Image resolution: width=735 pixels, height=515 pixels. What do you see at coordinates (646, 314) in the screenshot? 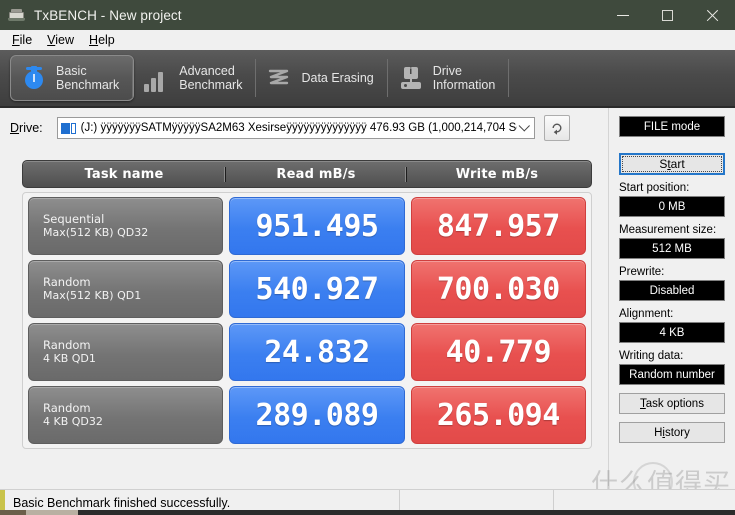
I see `alignment-label: Alignment:` at bounding box center [646, 314].